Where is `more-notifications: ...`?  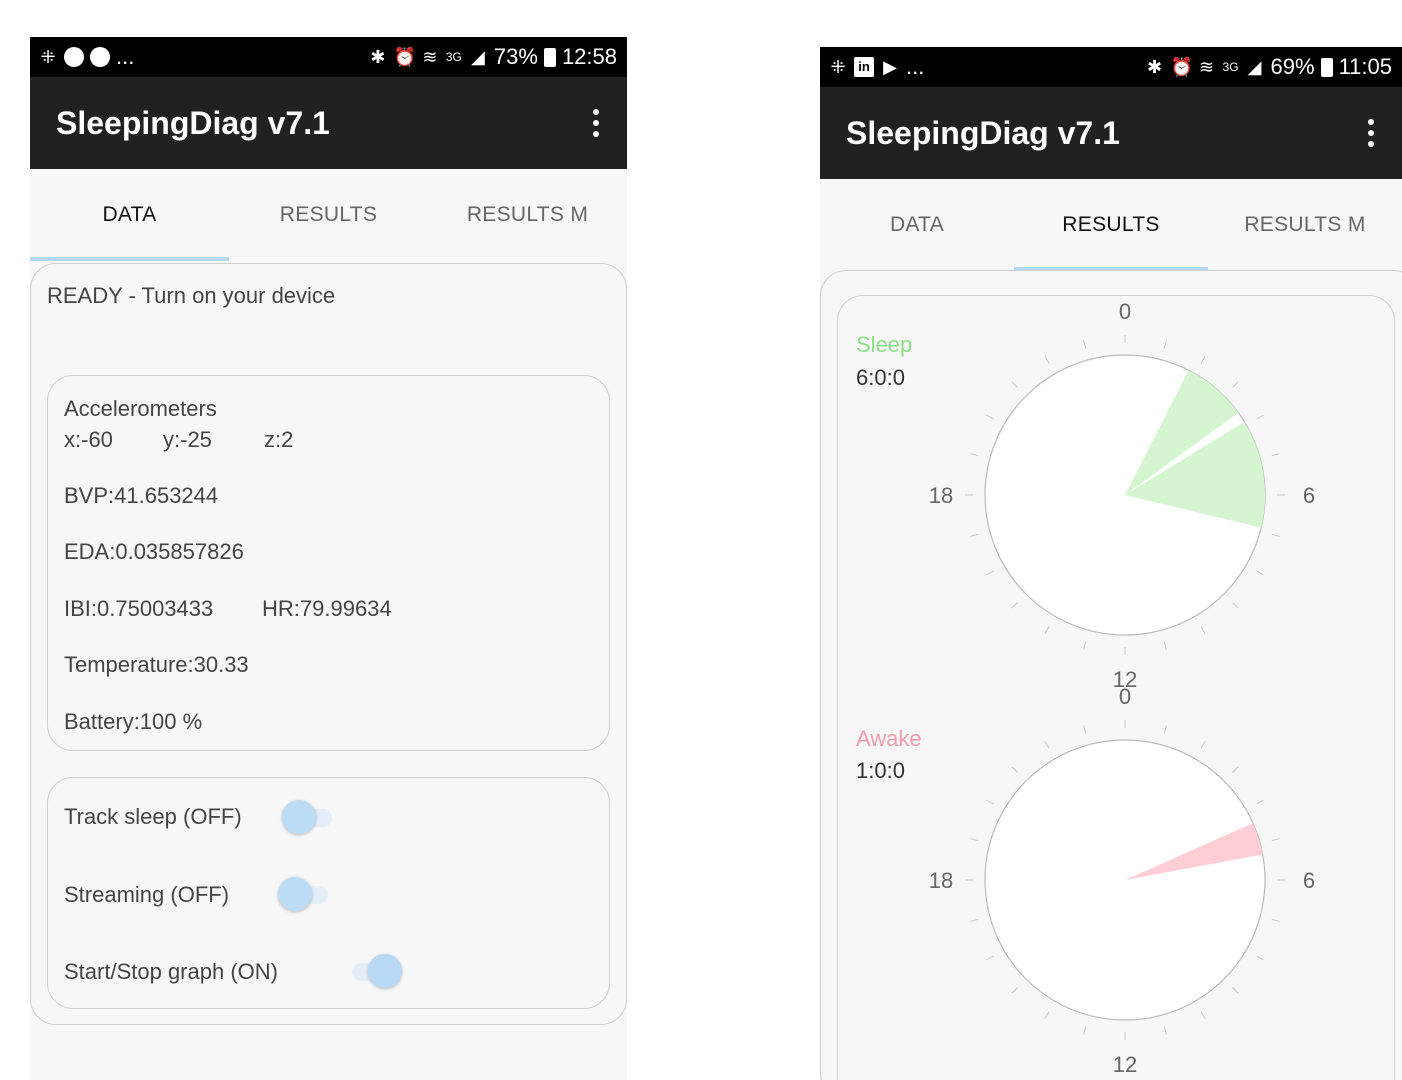 more-notifications: ... is located at coordinates (125, 56).